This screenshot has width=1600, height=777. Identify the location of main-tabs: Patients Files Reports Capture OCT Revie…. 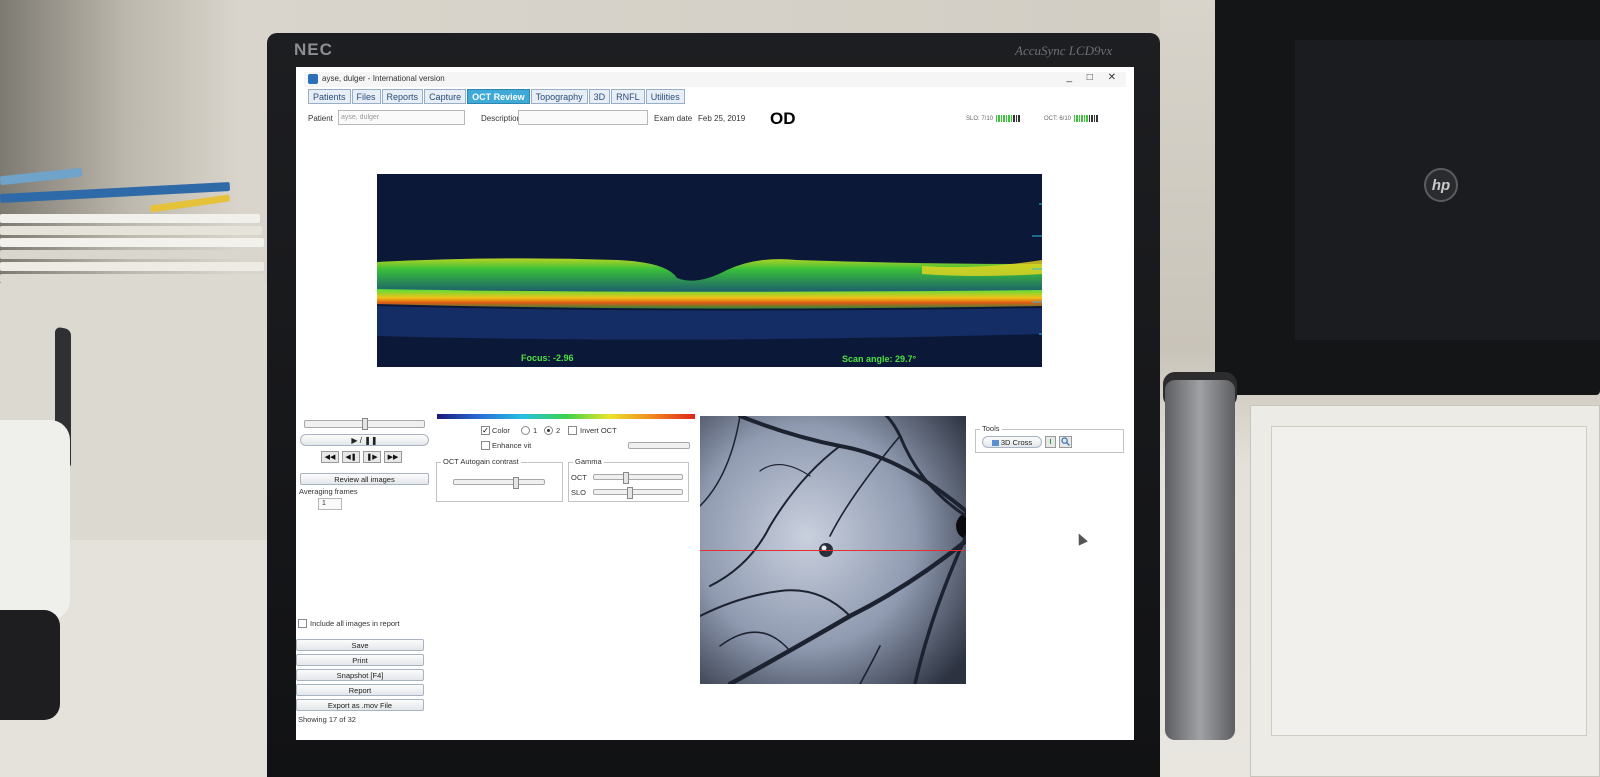
(497, 96).